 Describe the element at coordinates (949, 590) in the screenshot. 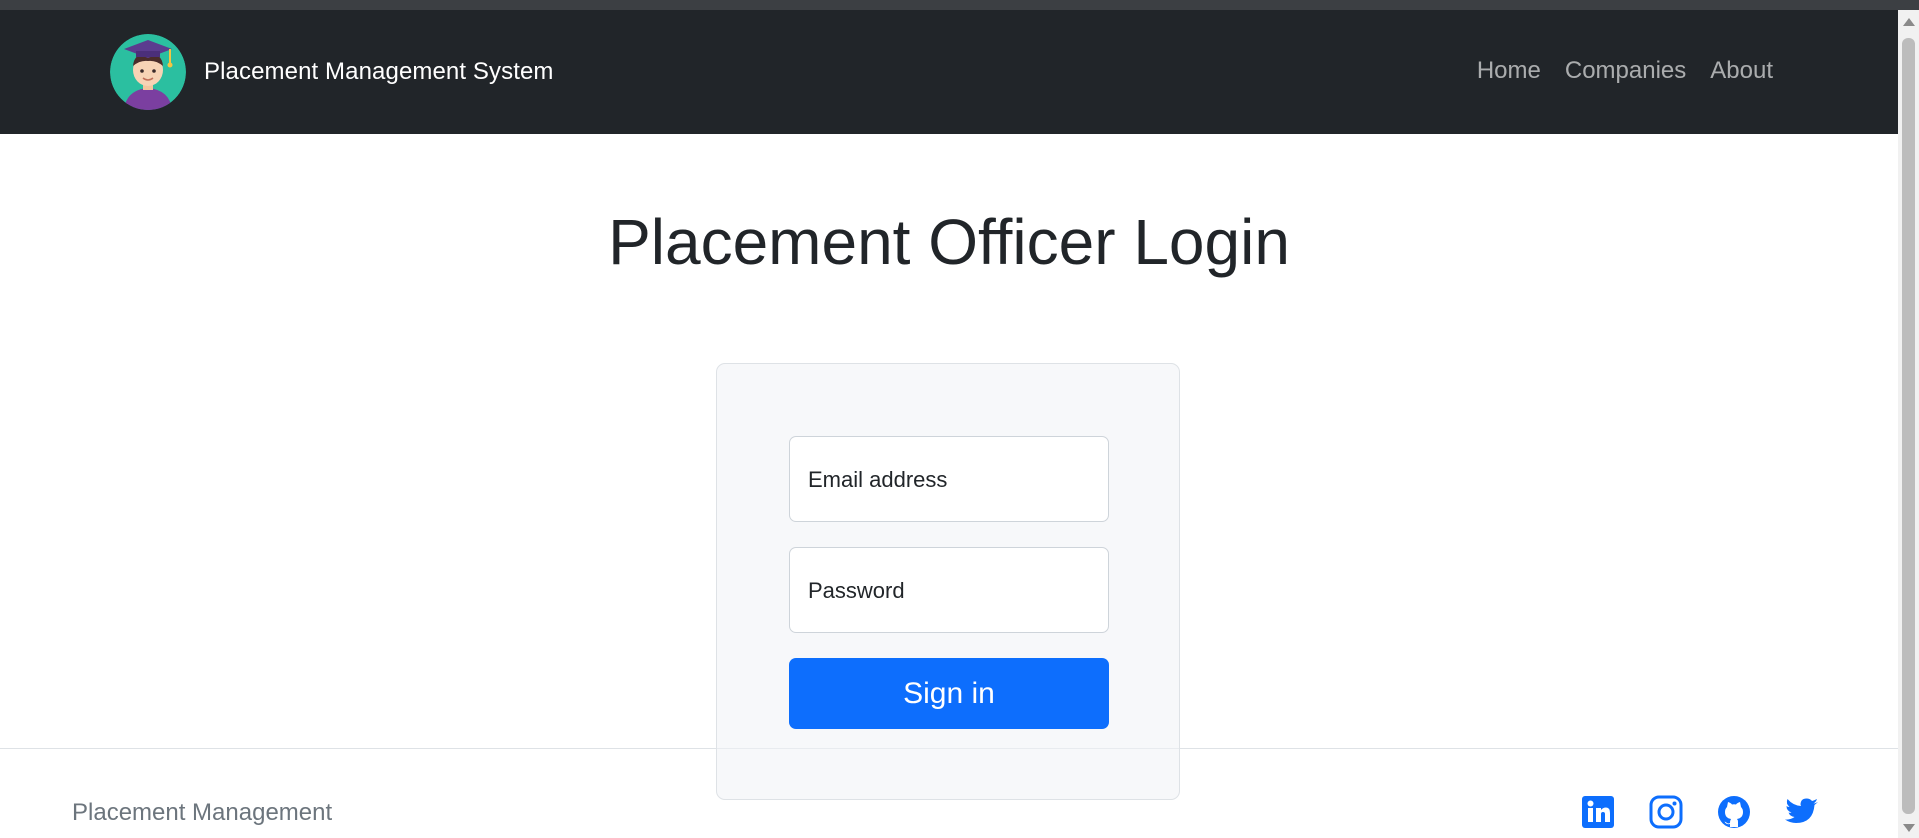

I see `password-field: Password` at that location.